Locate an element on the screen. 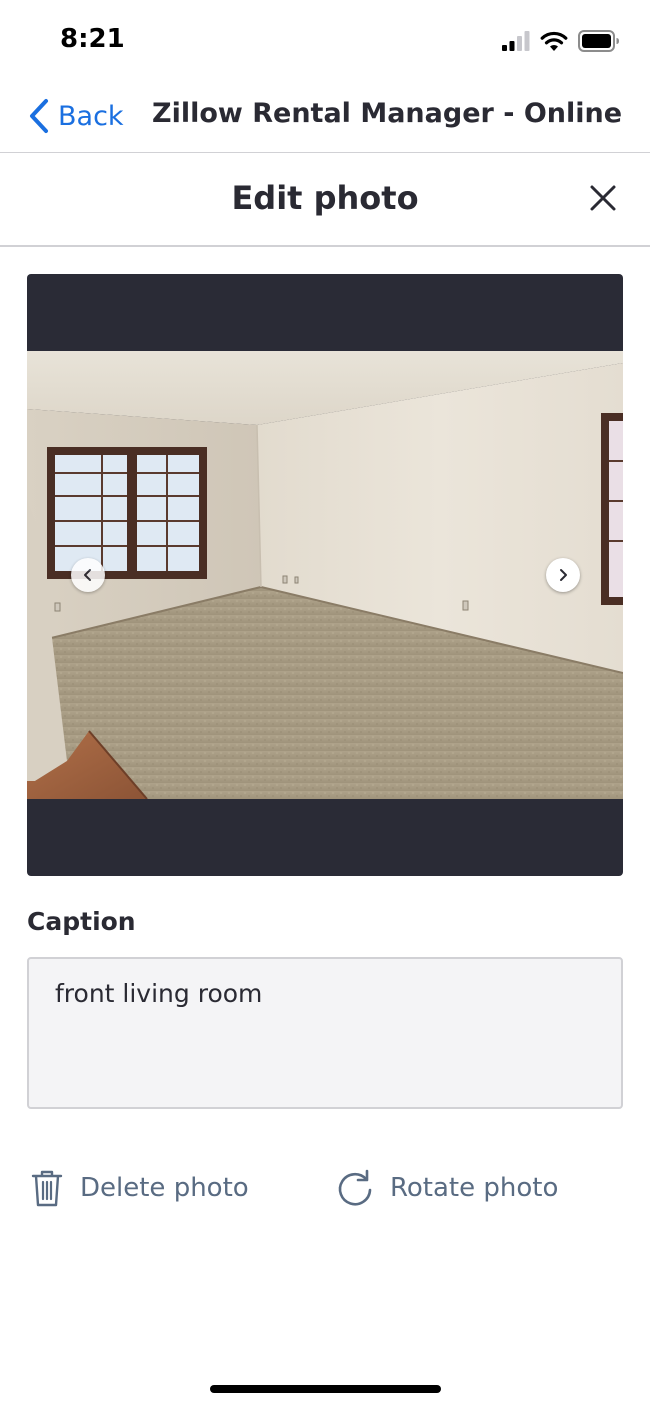  close-icon is located at coordinates (603, 198).